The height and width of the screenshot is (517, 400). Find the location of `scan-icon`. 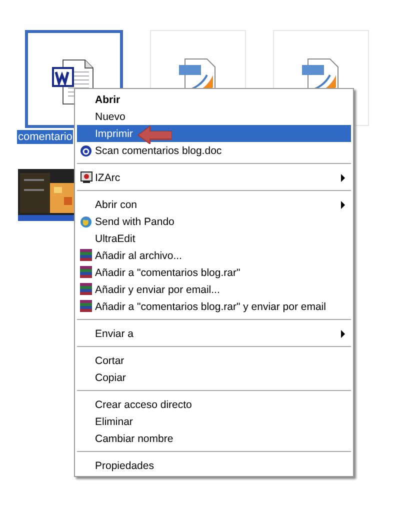

scan-icon is located at coordinates (86, 150).